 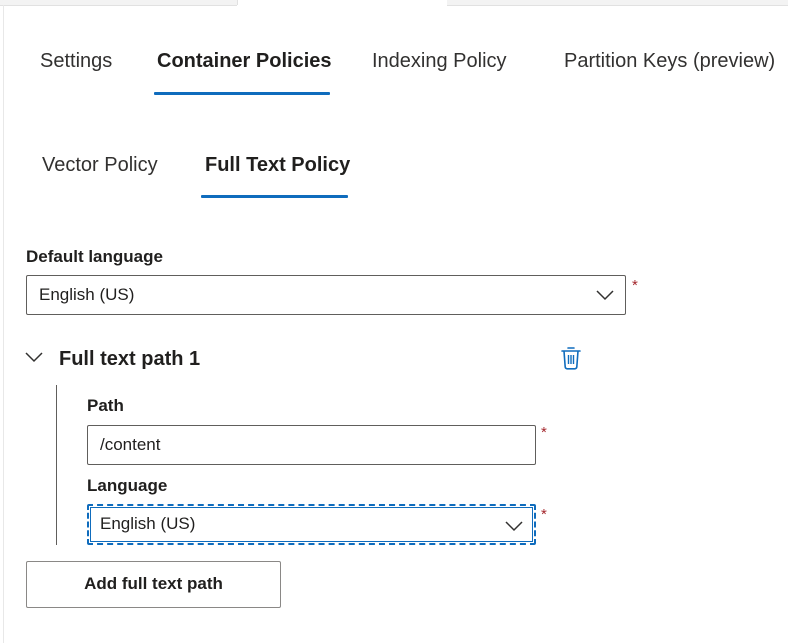 I want to click on tab-settings: Settings, so click(x=76, y=61).